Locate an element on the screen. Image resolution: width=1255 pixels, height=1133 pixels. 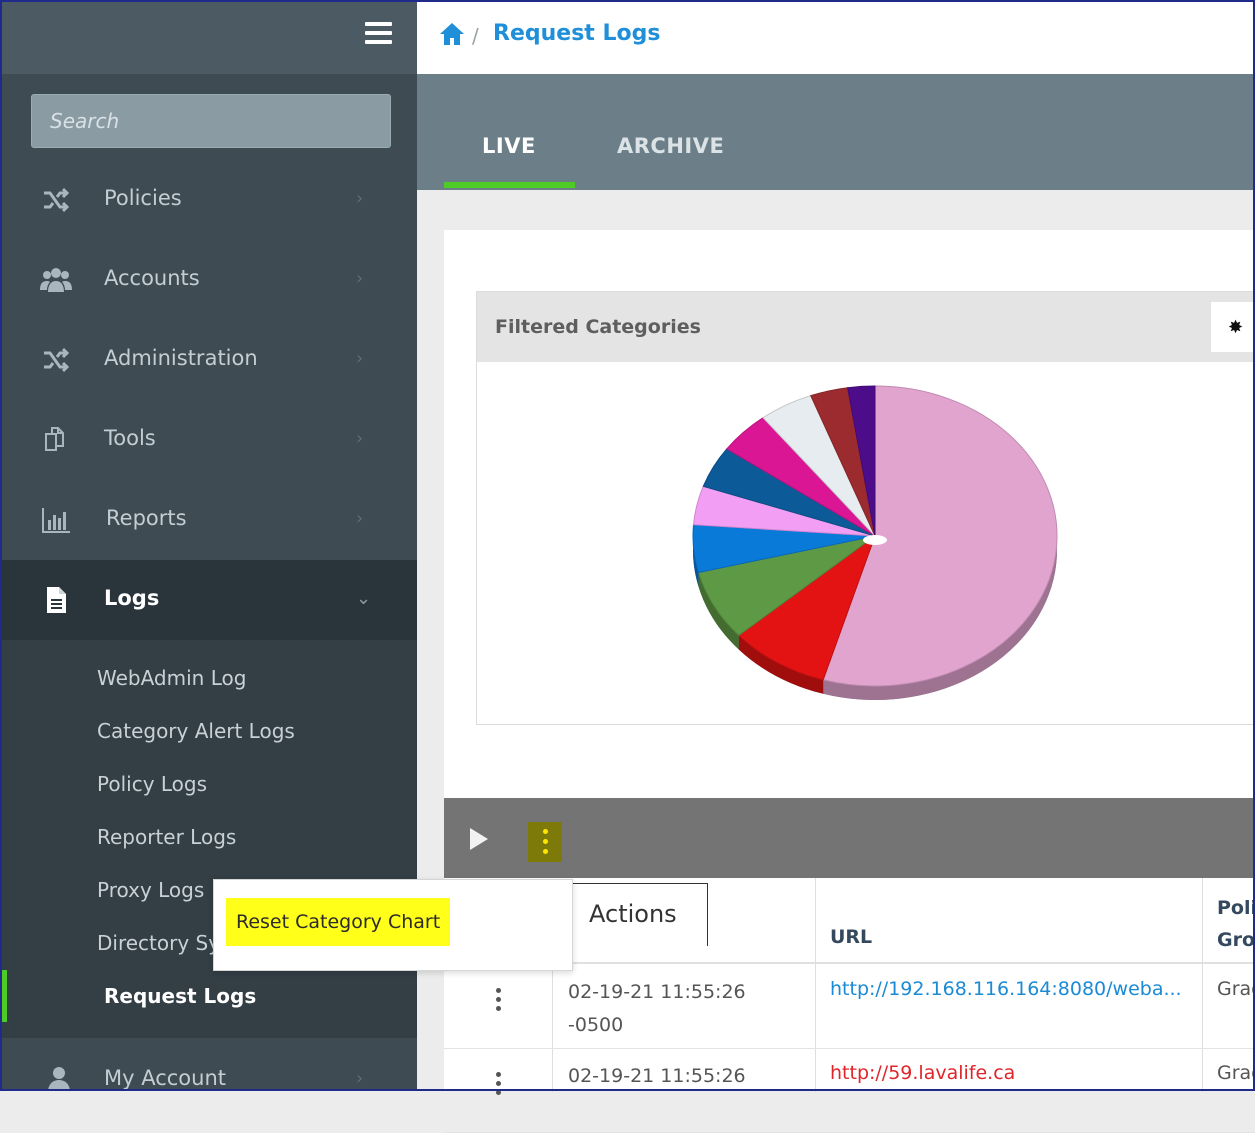
search-input is located at coordinates (211, 121).